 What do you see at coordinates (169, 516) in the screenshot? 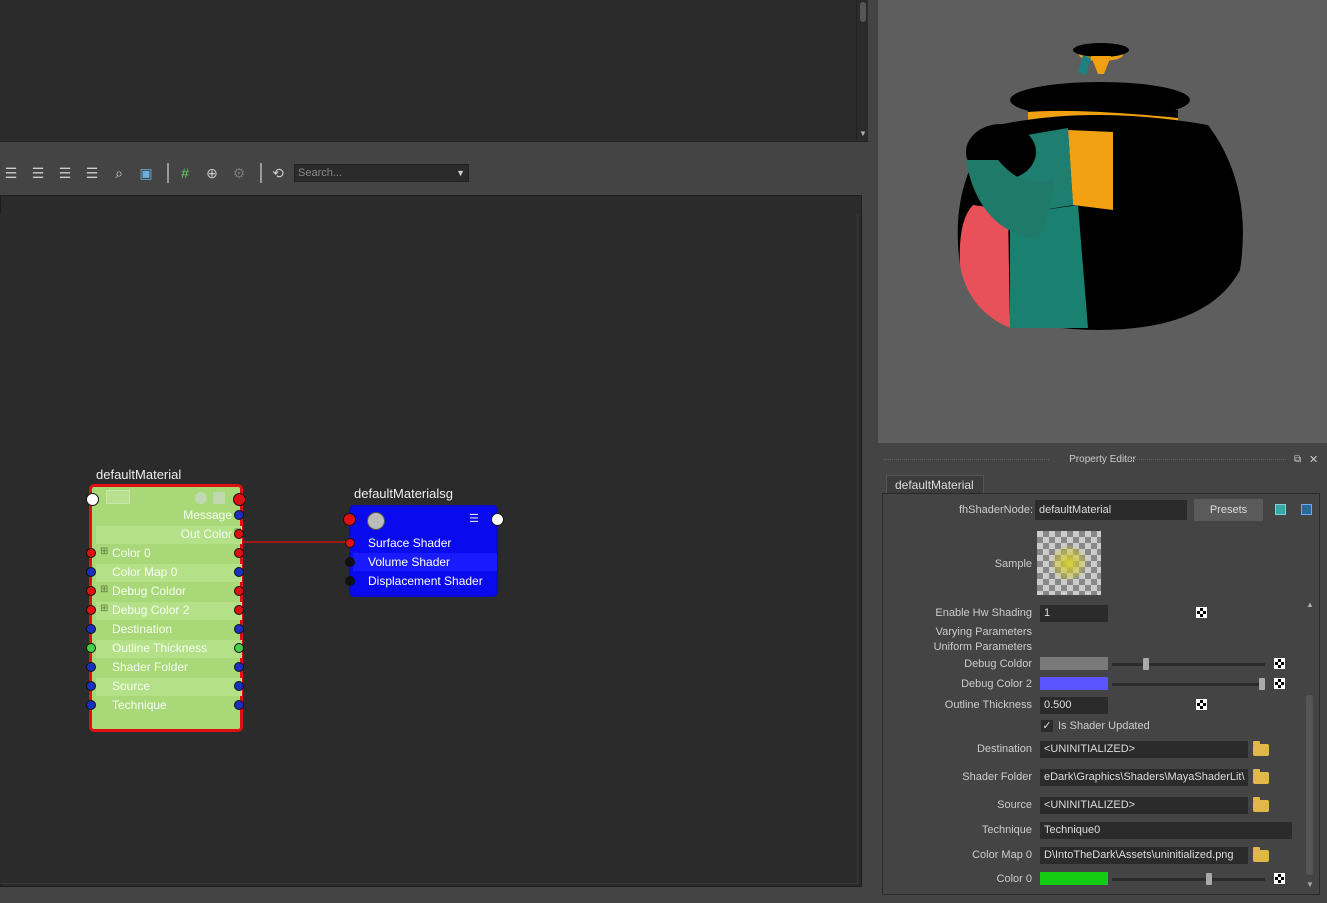
I see `material-attr-row: Message` at bounding box center [169, 516].